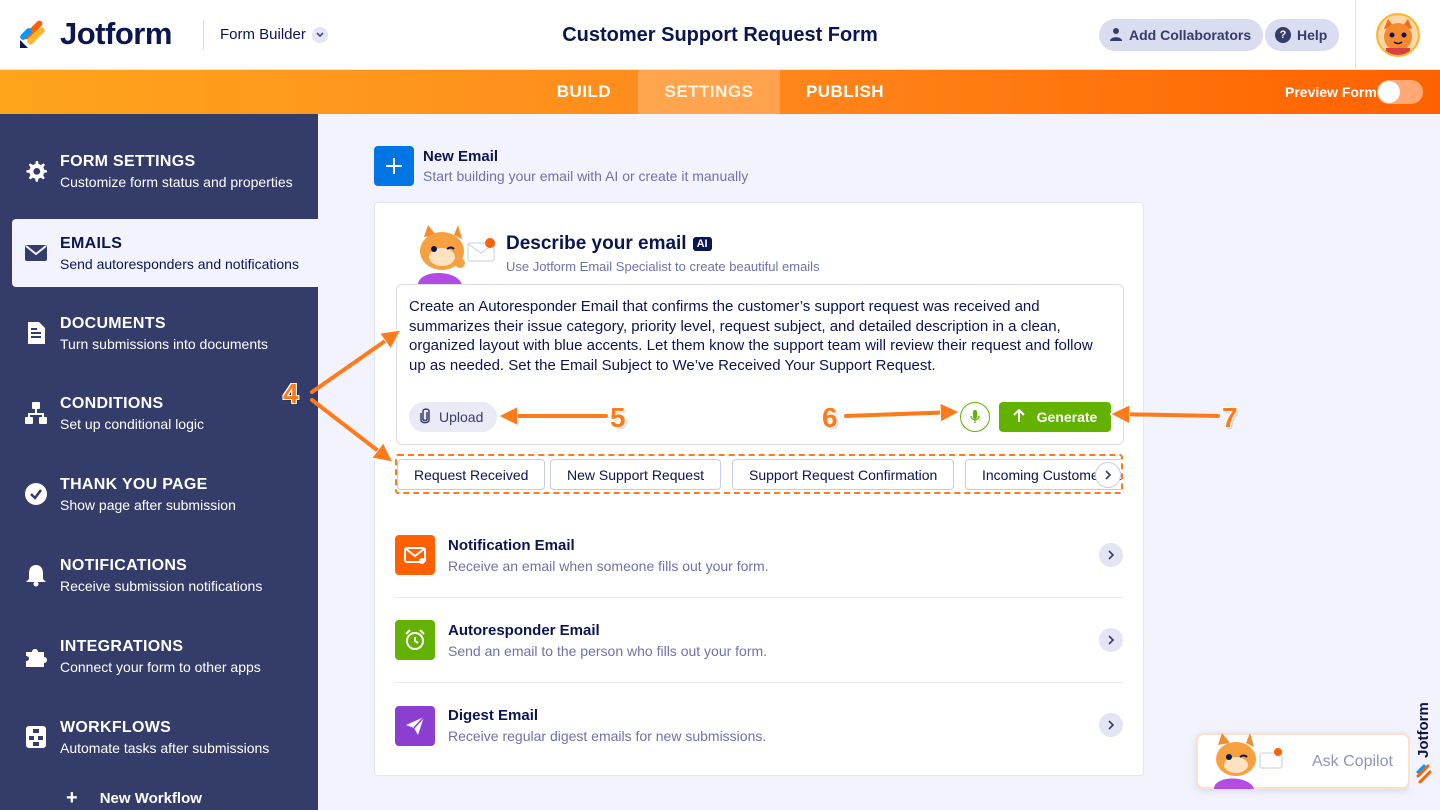 The image size is (1440, 810). What do you see at coordinates (112, 403) in the screenshot?
I see `sidebar-item-title: CONDITIONS` at bounding box center [112, 403].